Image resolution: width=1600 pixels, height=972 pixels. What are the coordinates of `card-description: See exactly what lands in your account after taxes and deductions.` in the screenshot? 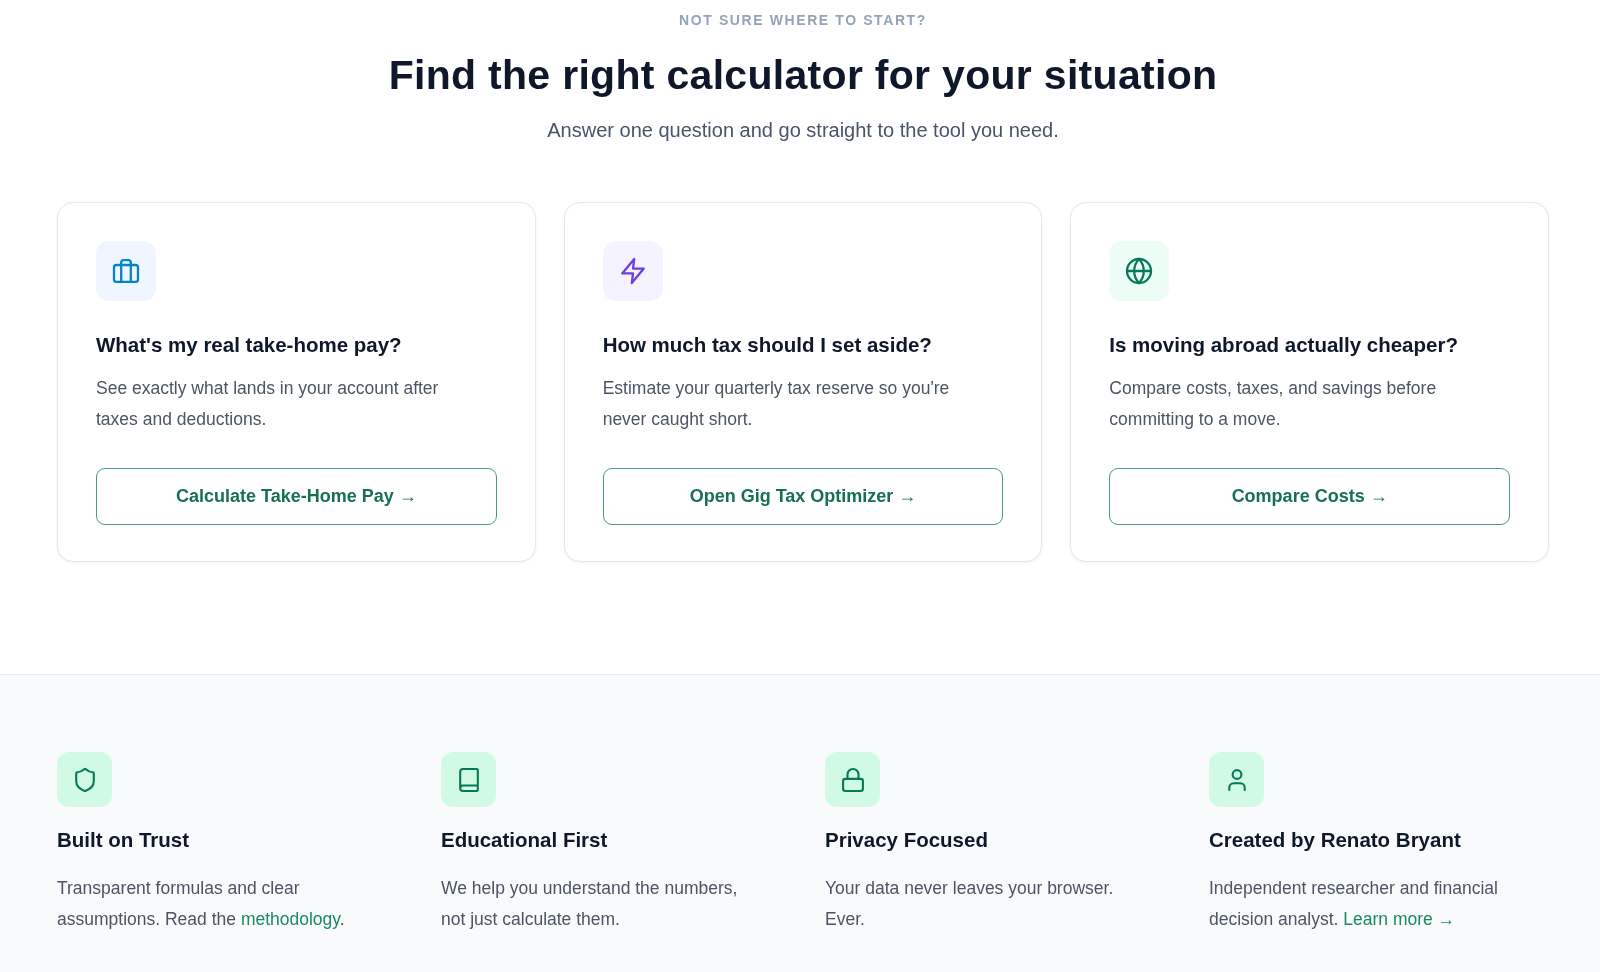 It's located at (268, 404).